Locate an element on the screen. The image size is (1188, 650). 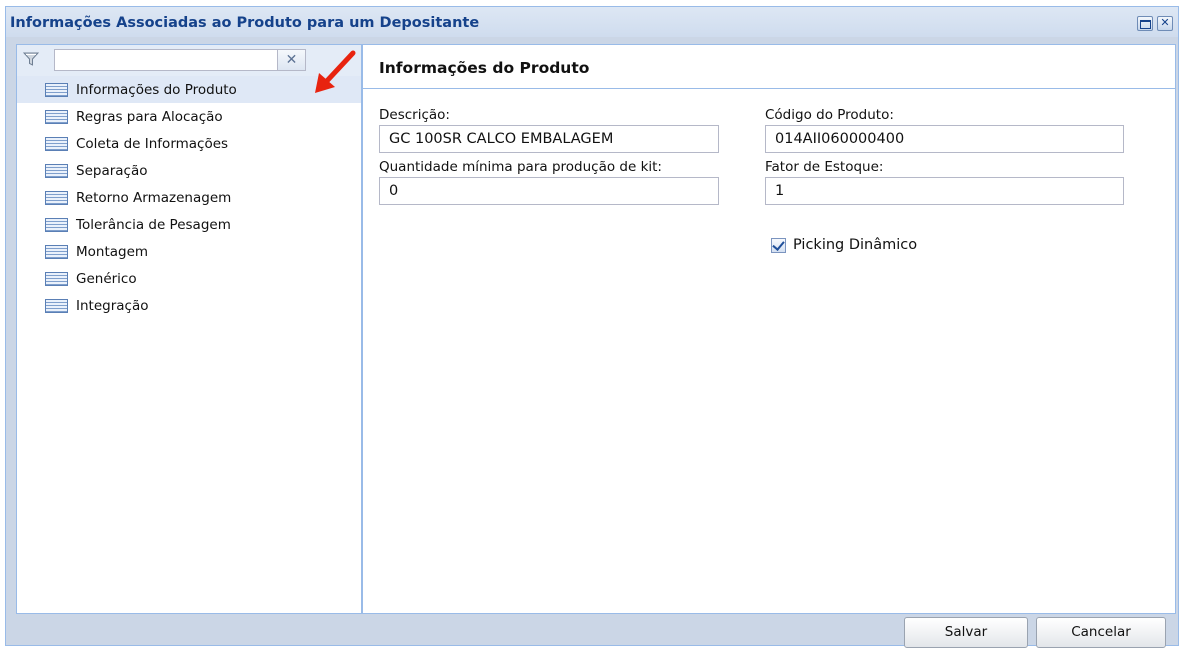
picking-dinamico-row: Picking Dinâmico is located at coordinates (844, 245).